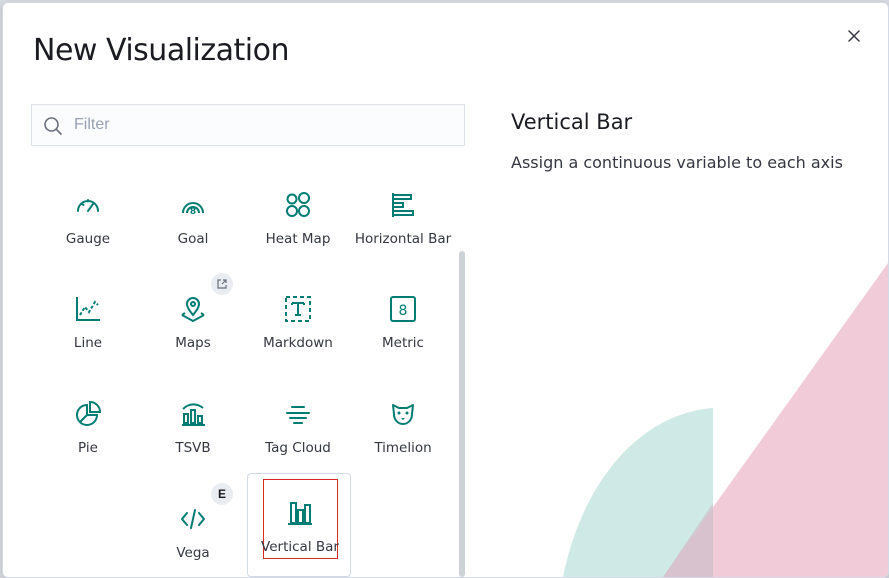 This screenshot has height=578, width=889. Describe the element at coordinates (193, 324) in the screenshot. I see `type-card-maps: Maps` at that location.